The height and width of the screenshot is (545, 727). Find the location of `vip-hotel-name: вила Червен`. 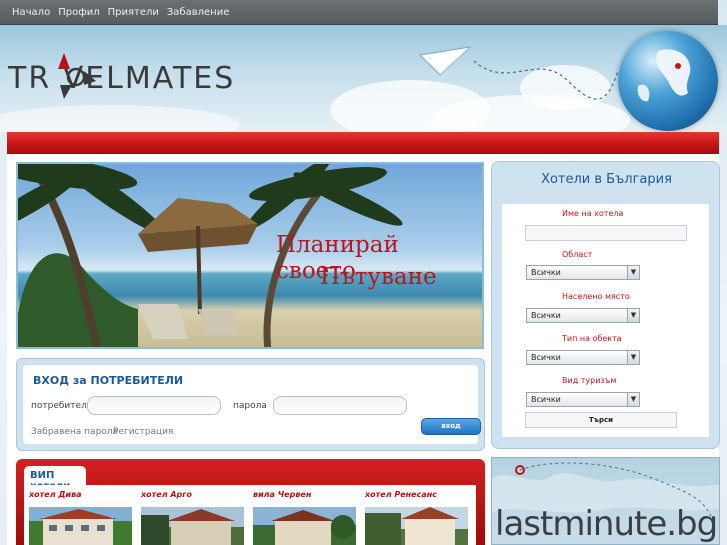

vip-hotel-name: вила Червен is located at coordinates (282, 494).